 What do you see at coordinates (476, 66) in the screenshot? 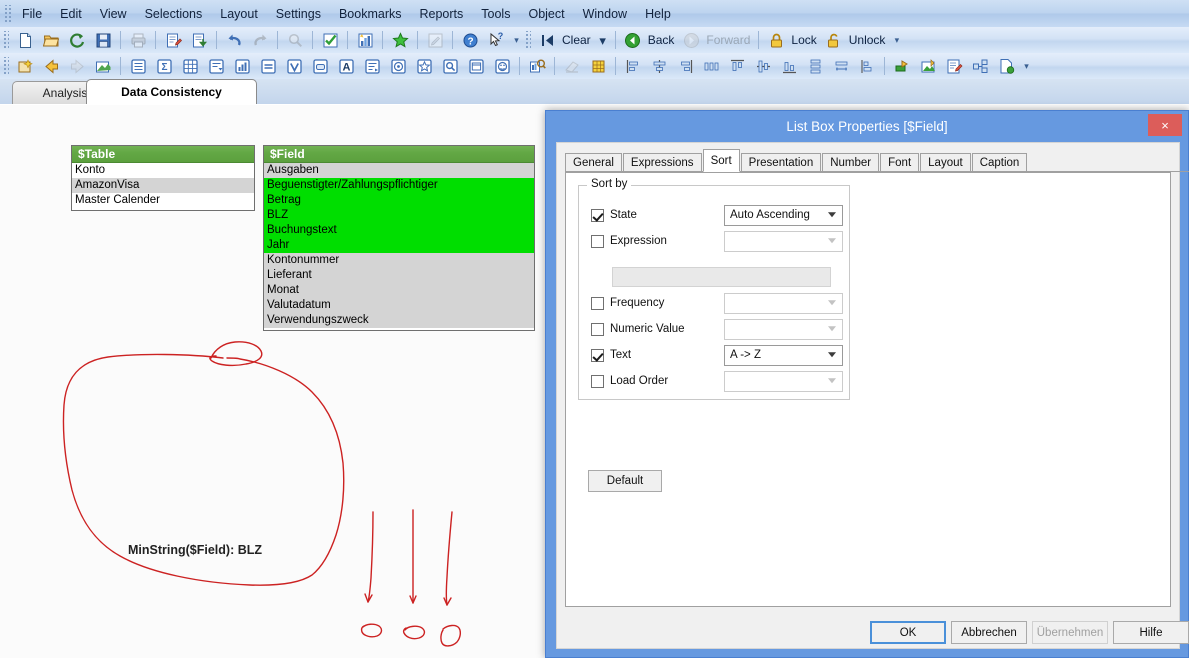
I see `container-icon` at bounding box center [476, 66].